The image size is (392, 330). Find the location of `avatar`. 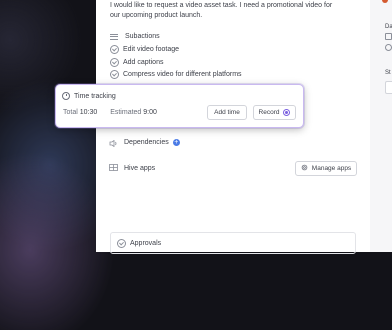

avatar is located at coordinates (385, 1).